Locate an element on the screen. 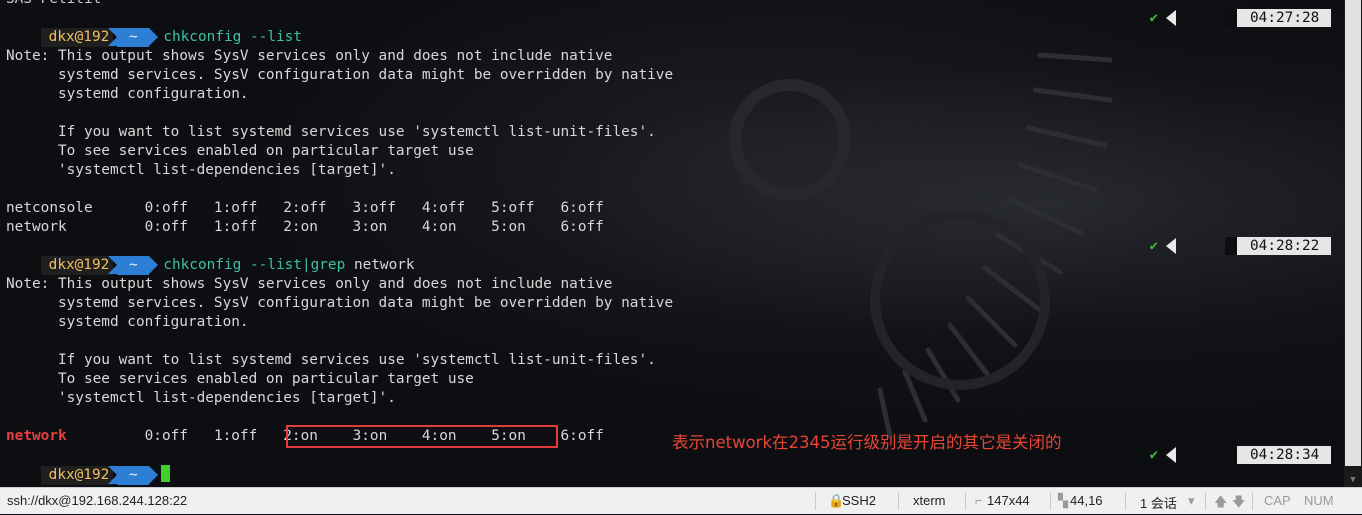  session-count: 1 会话 is located at coordinates (1158, 503).